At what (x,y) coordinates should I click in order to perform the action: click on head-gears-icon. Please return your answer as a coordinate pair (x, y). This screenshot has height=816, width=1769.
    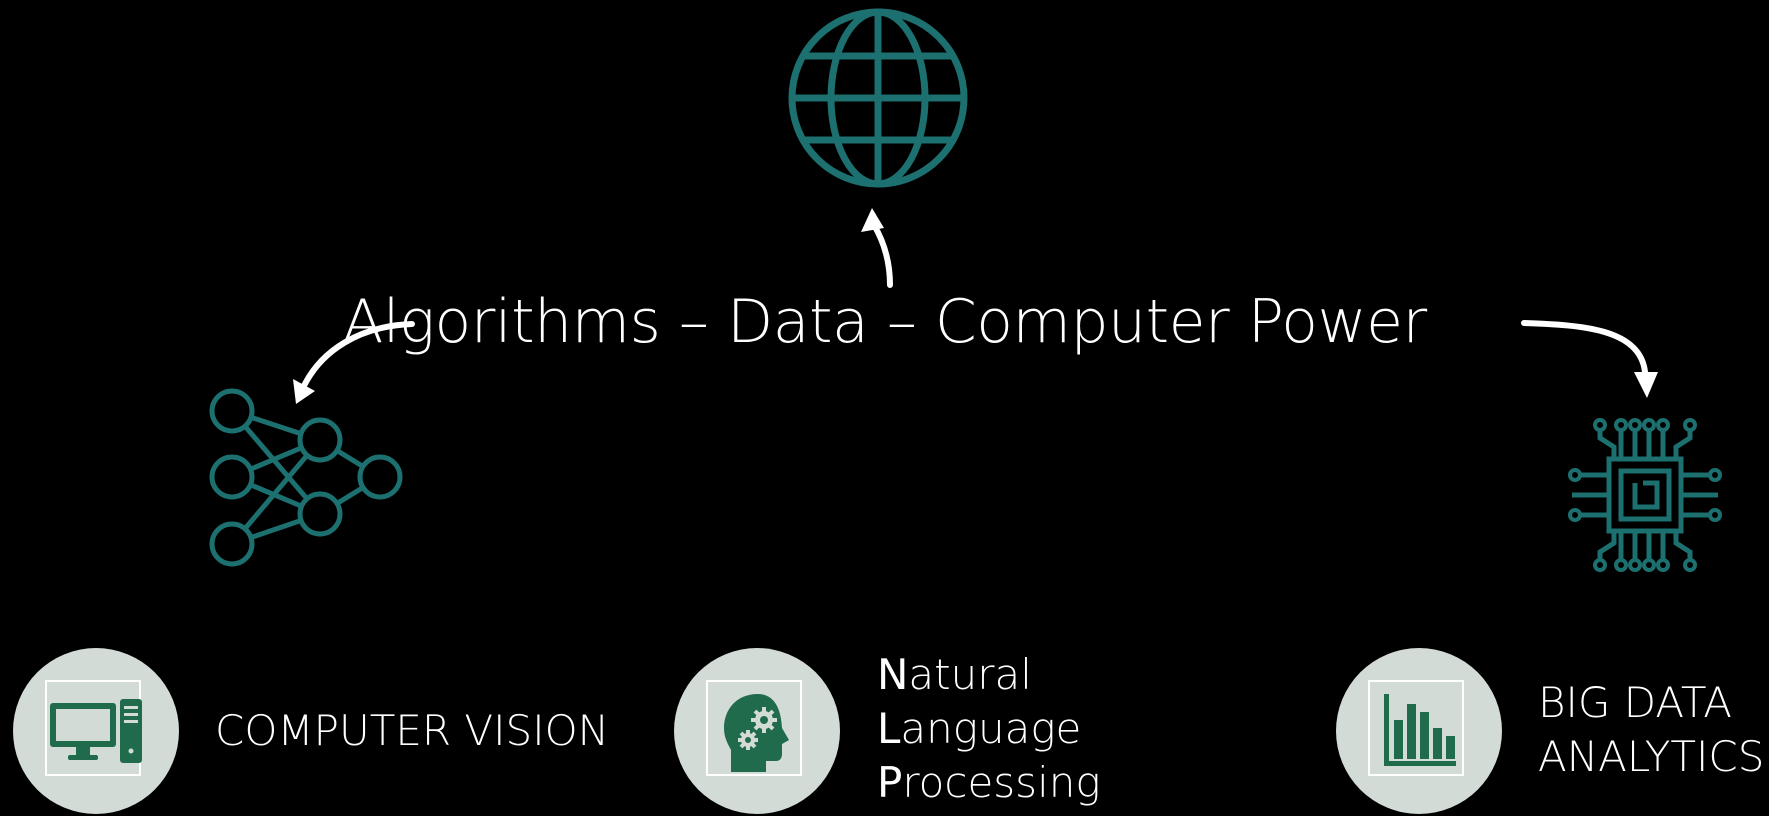
    Looking at the image, I should click on (756, 733).